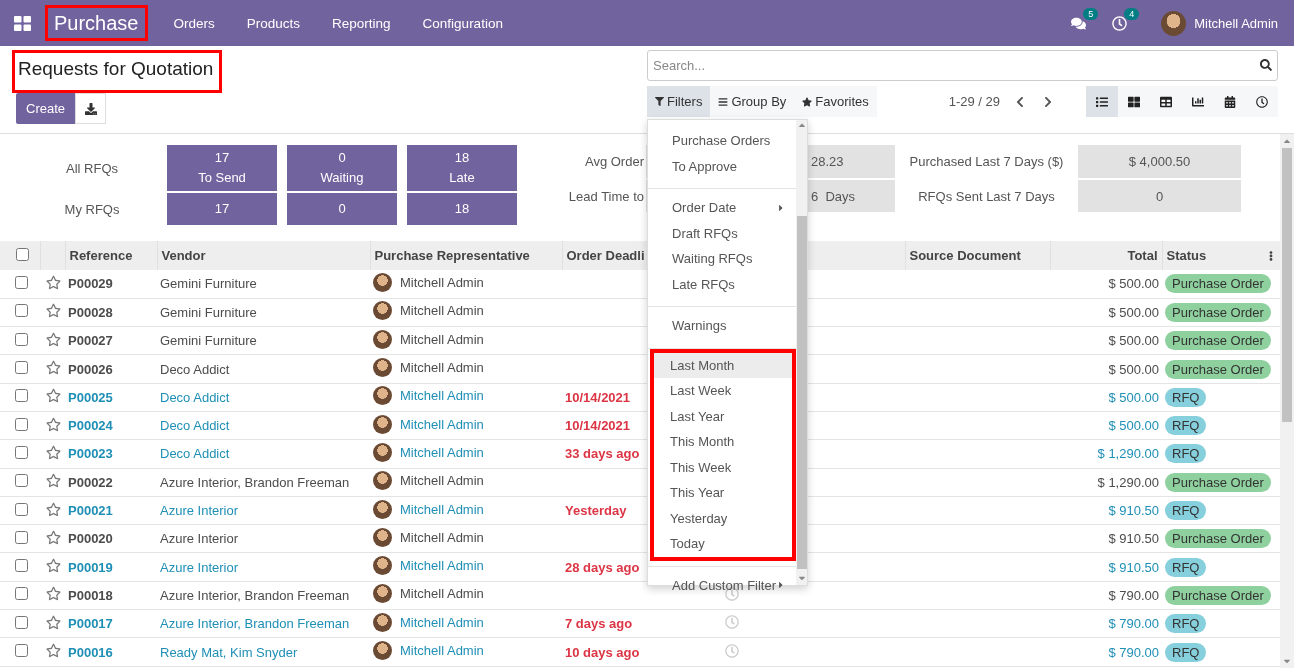 Image resolution: width=1294 pixels, height=668 pixels. Describe the element at coordinates (46, 108) in the screenshot. I see `create-button: Create` at that location.